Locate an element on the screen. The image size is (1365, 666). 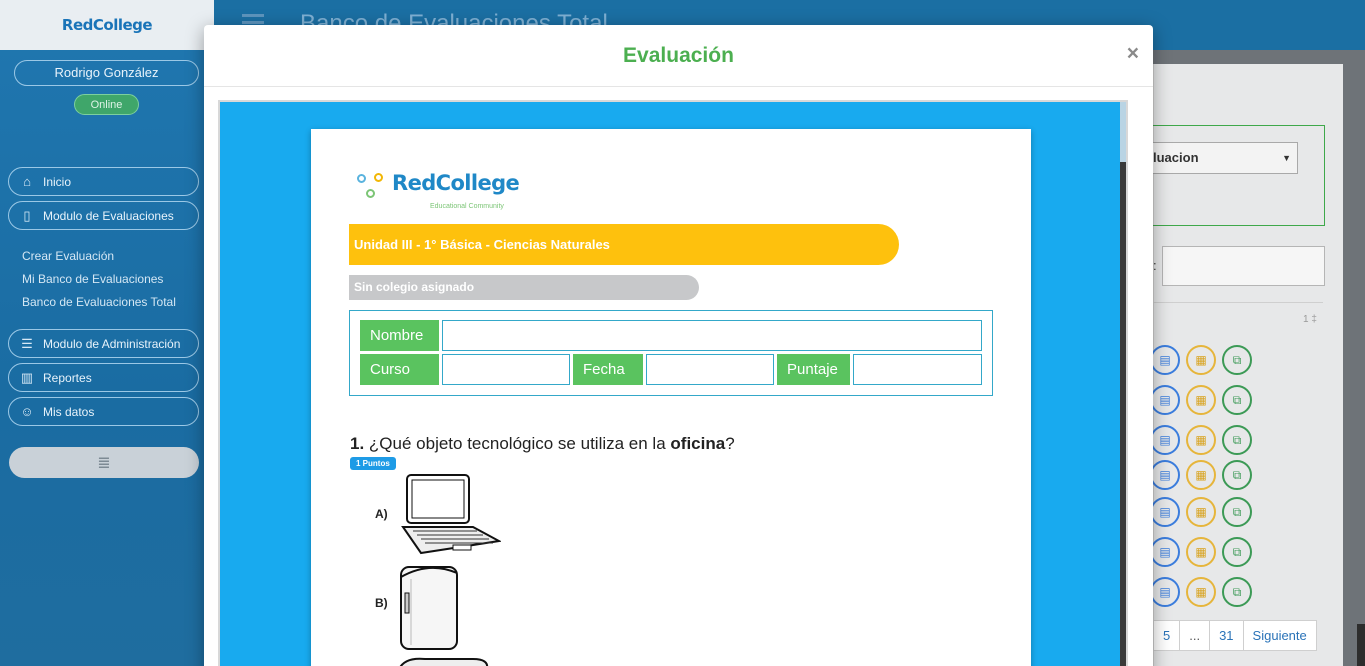
question-end: ? is located at coordinates (730, 443).